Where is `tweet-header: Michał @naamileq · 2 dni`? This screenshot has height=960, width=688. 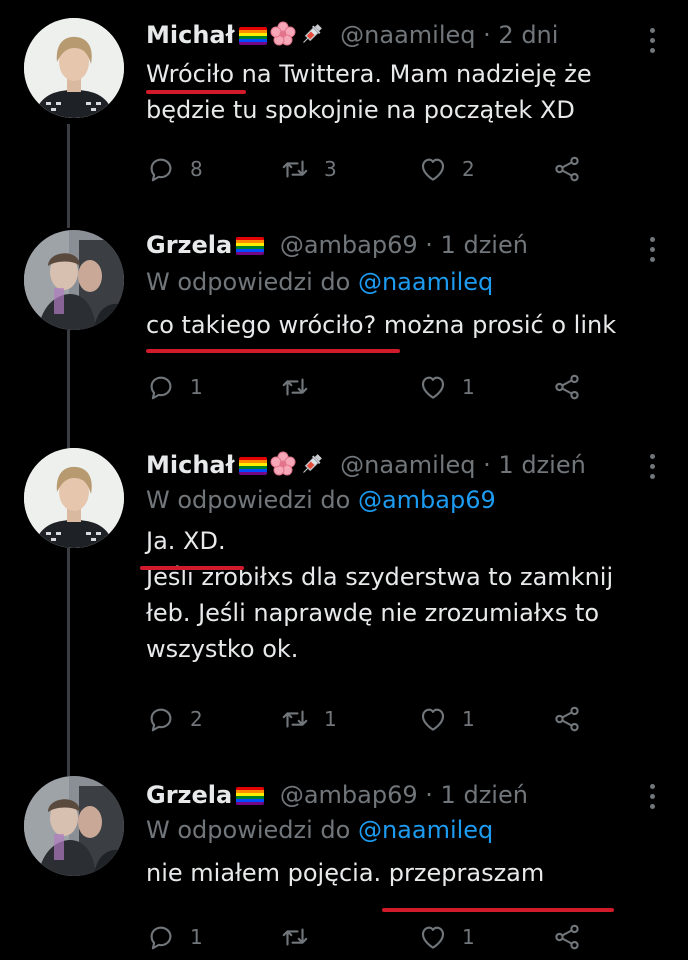
tweet-header: Michał @naamileq · 2 dni is located at coordinates (395, 35).